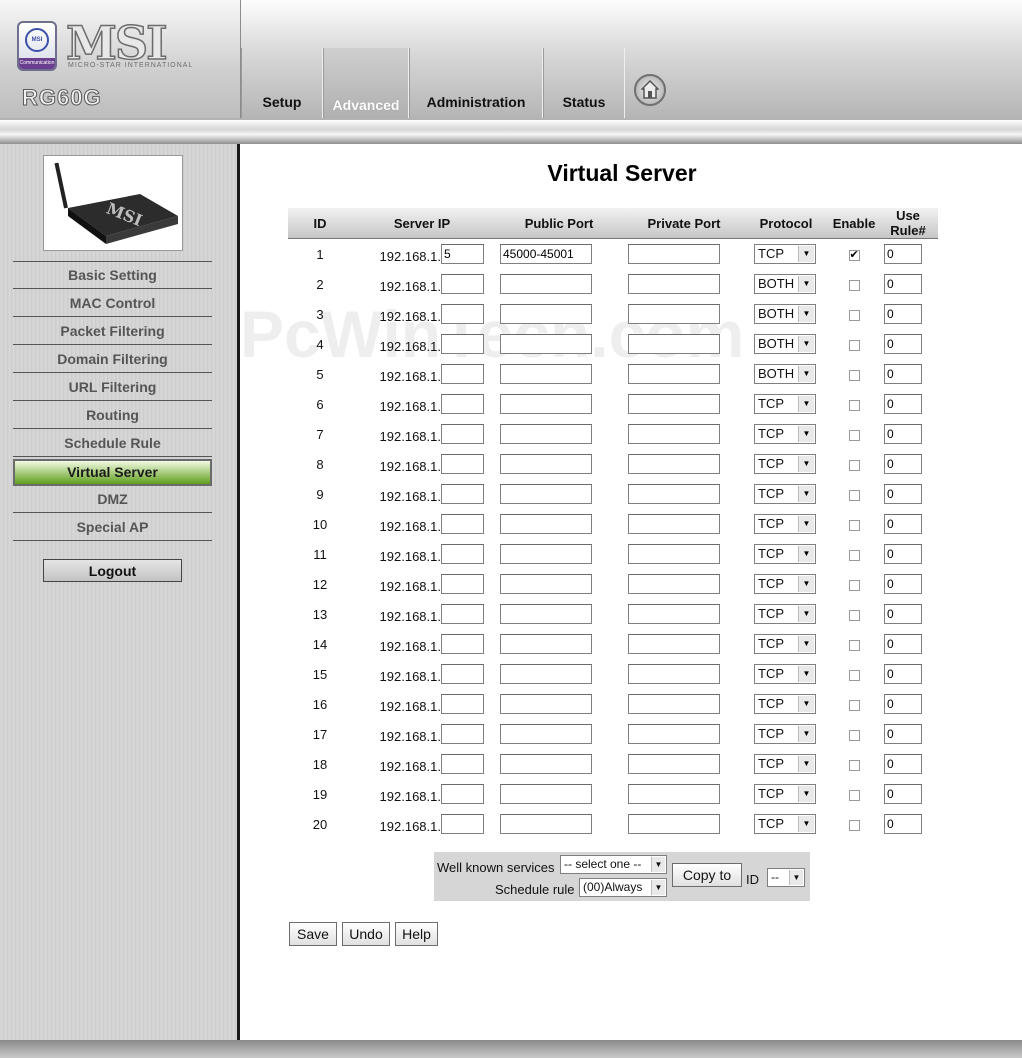 This screenshot has width=1022, height=1058. What do you see at coordinates (613, 864) in the screenshot?
I see `well-known-services-select: -- select one -- ▼` at bounding box center [613, 864].